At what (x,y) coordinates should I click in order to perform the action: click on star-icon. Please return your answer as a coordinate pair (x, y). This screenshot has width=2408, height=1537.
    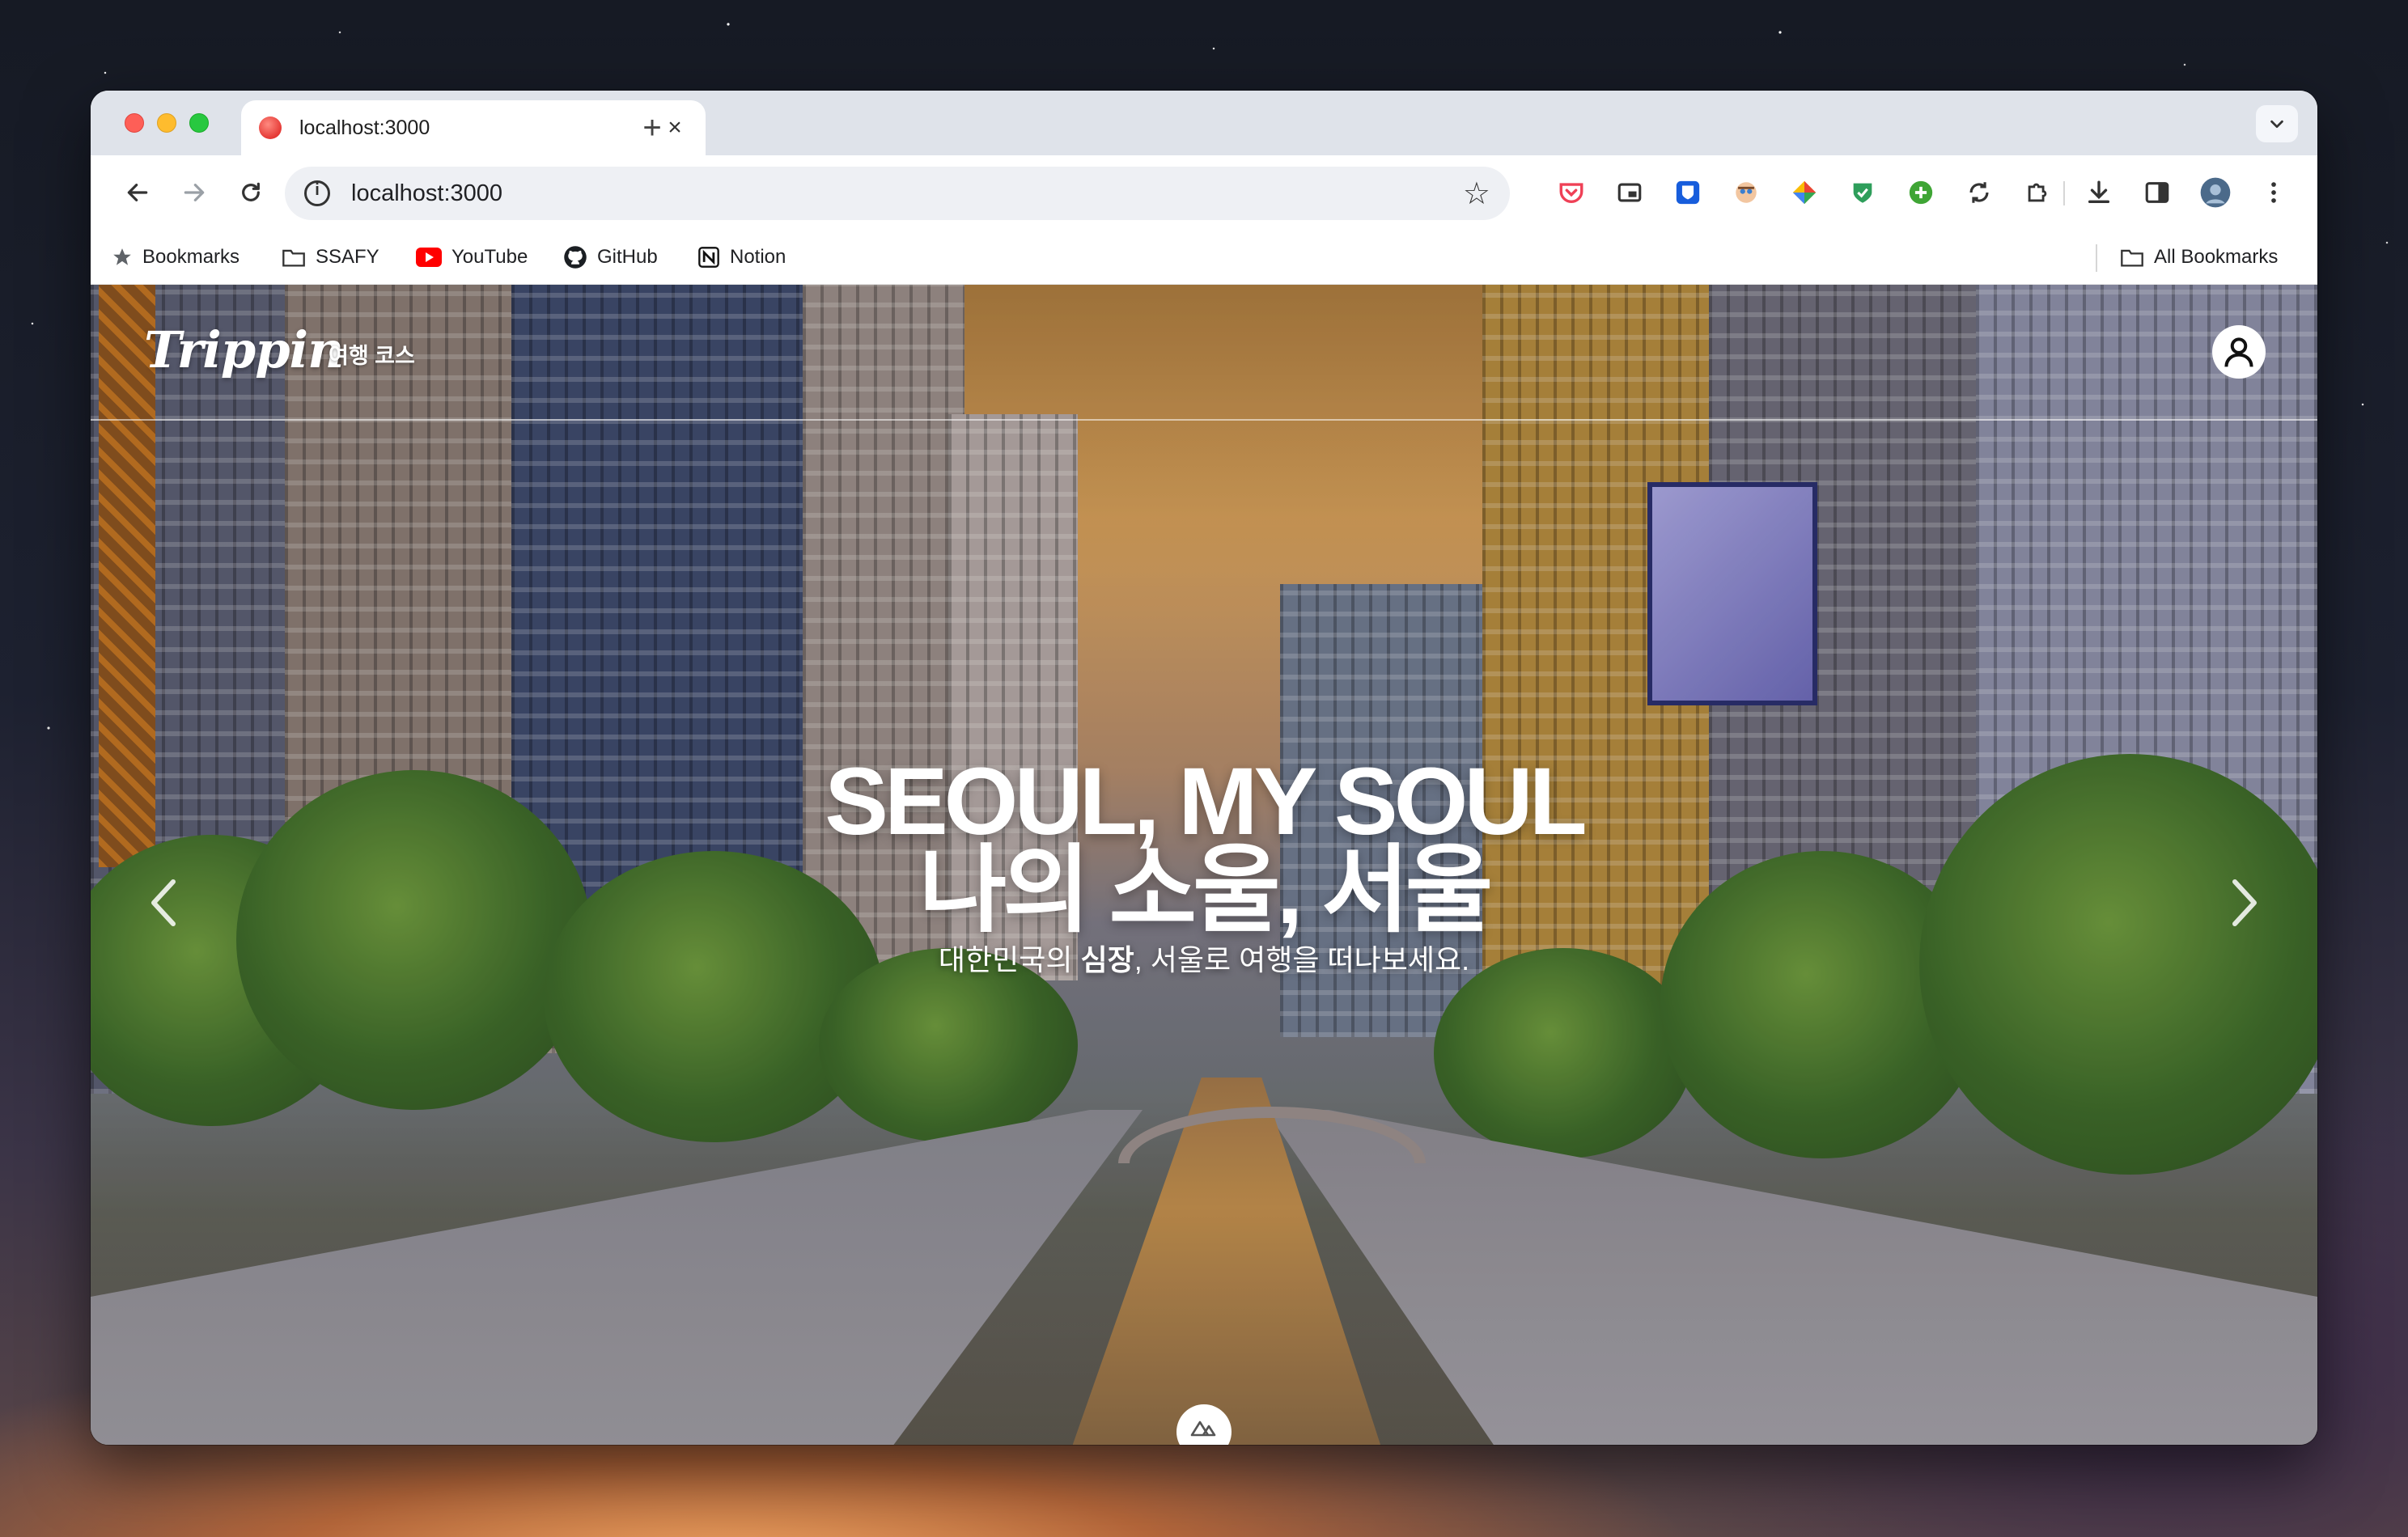
    Looking at the image, I should click on (123, 257).